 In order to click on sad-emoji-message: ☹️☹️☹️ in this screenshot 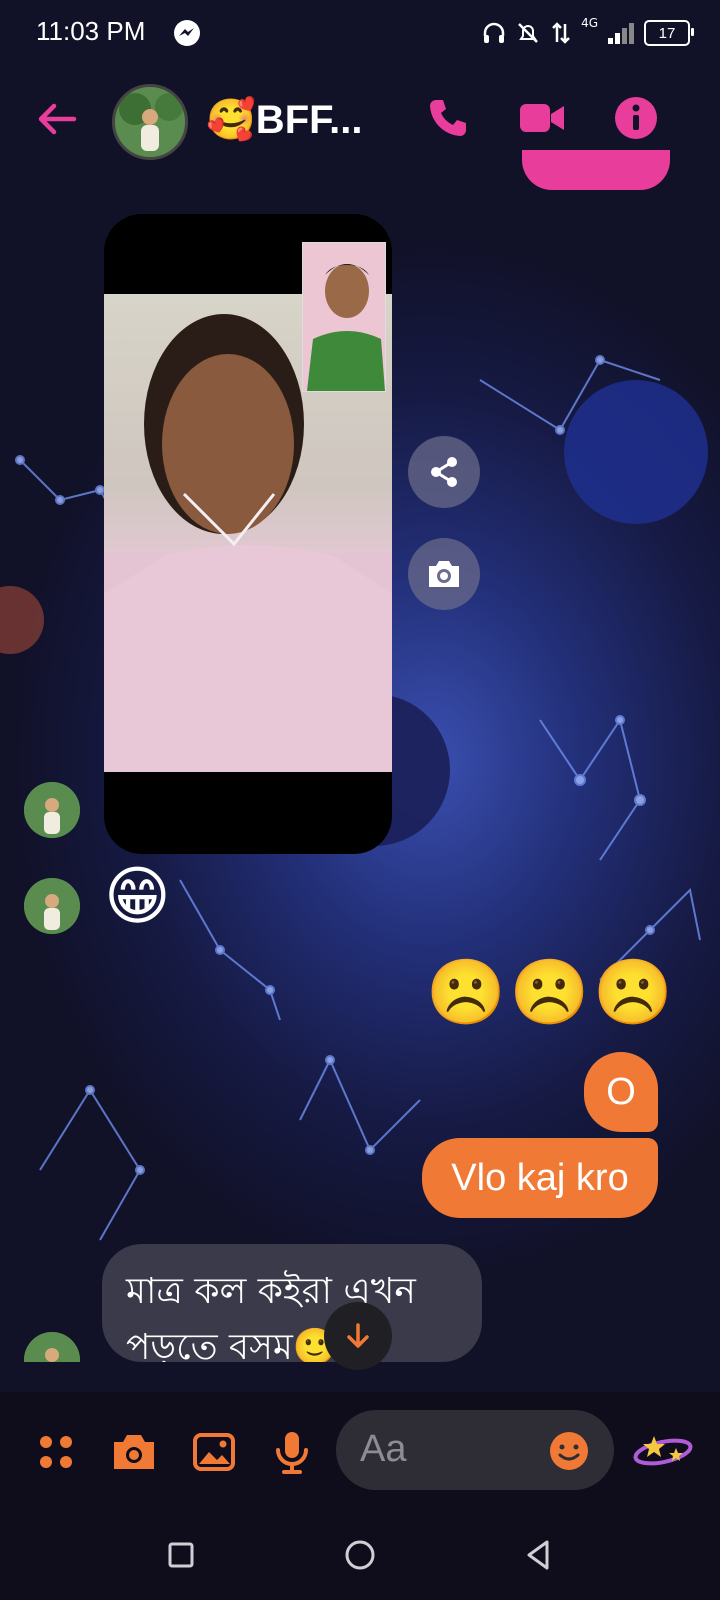, I will do `click(551, 993)`.